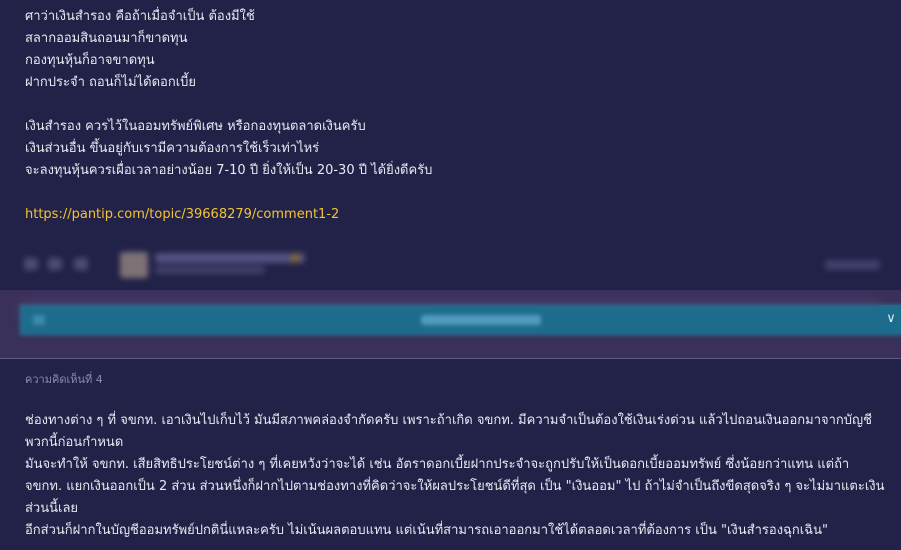 This screenshot has height=550, width=901. What do you see at coordinates (210, 270) in the screenshot?
I see `author-meta-blurred` at bounding box center [210, 270].